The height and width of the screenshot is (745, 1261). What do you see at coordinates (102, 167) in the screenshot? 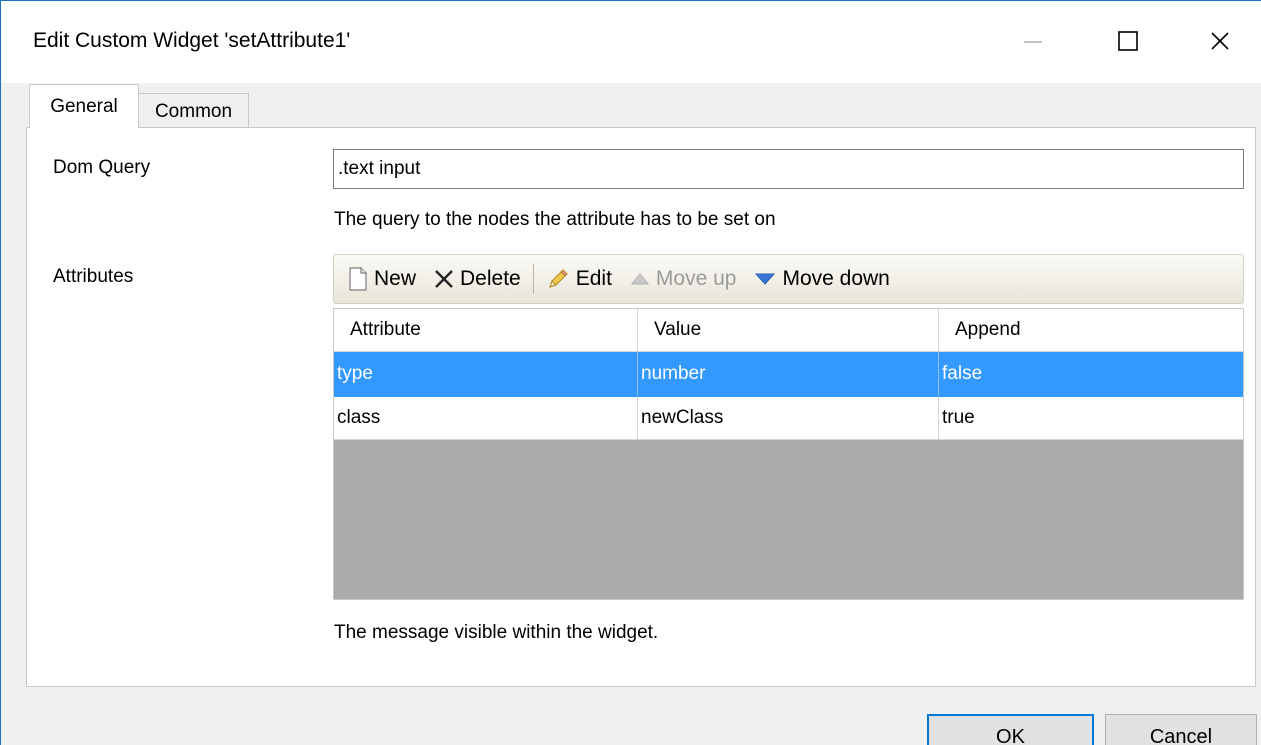
I see `dom-query-label: Dom Query` at bounding box center [102, 167].